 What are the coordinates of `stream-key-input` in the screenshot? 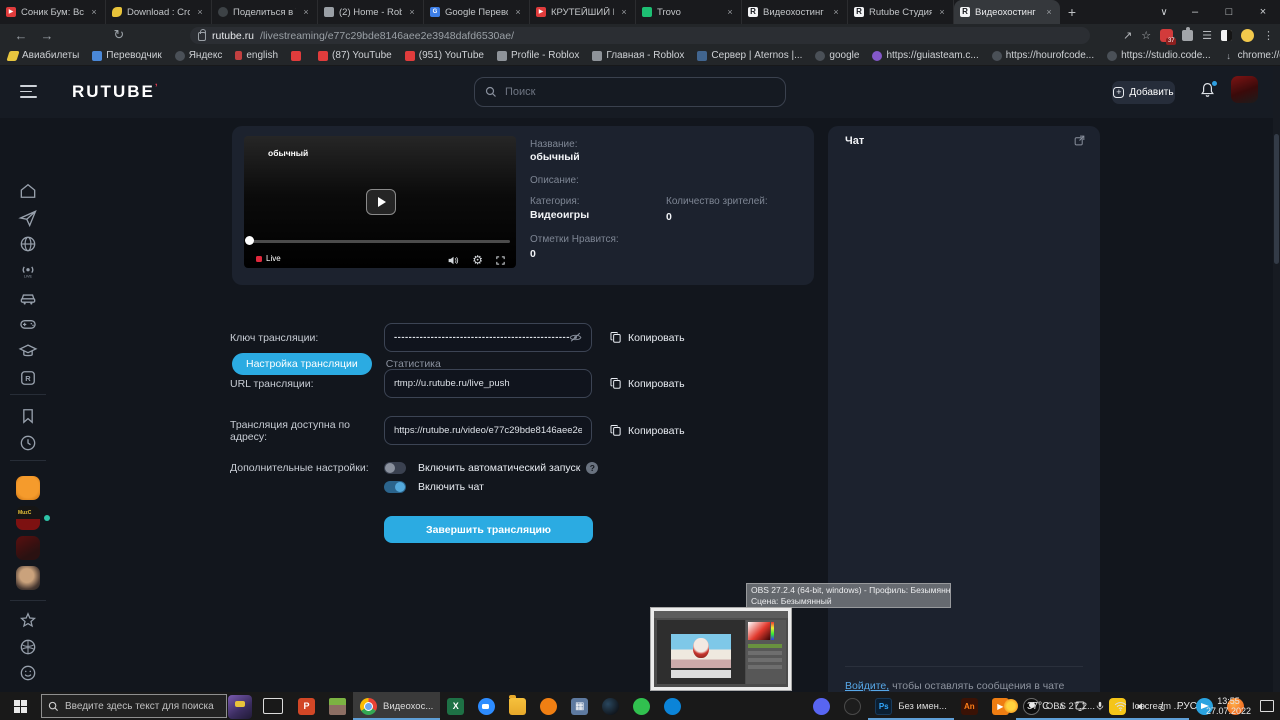 It's located at (488, 337).